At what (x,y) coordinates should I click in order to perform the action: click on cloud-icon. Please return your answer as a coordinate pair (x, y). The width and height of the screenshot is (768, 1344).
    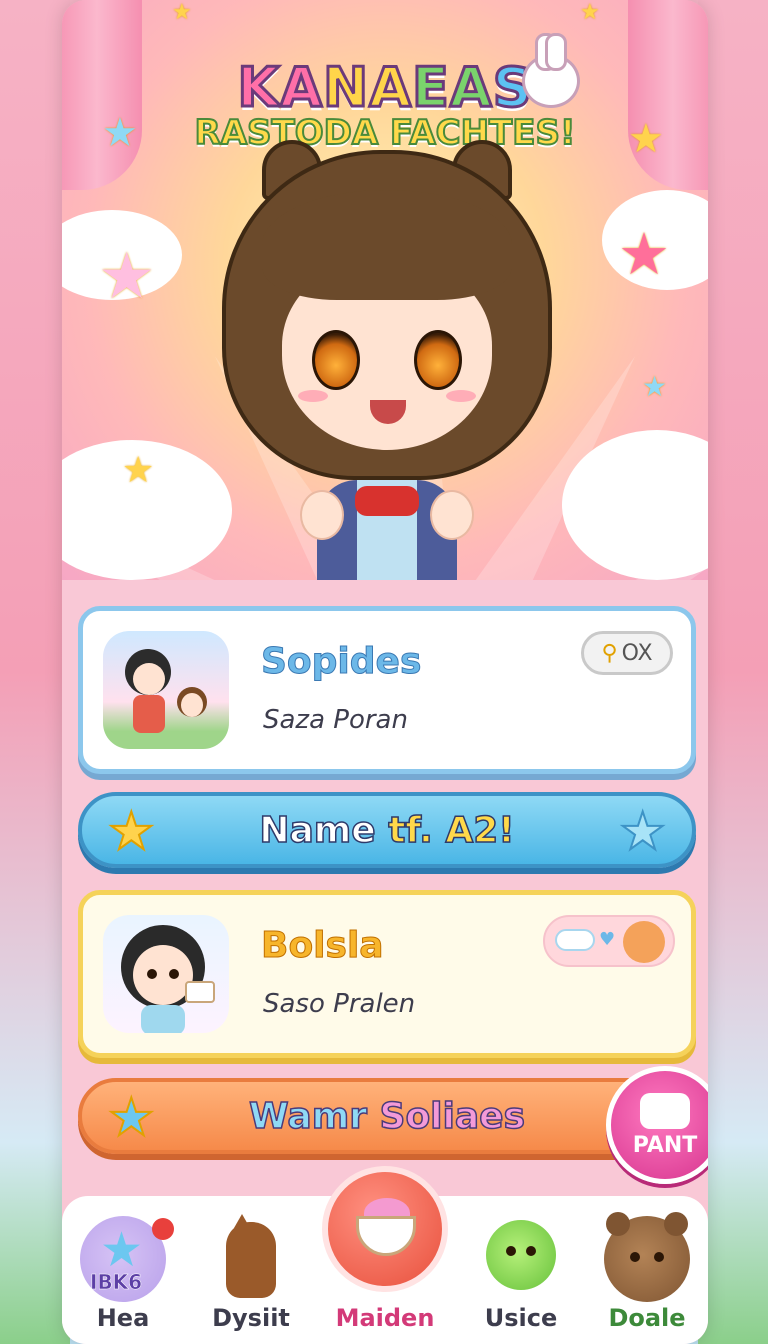
    Looking at the image, I should click on (575, 940).